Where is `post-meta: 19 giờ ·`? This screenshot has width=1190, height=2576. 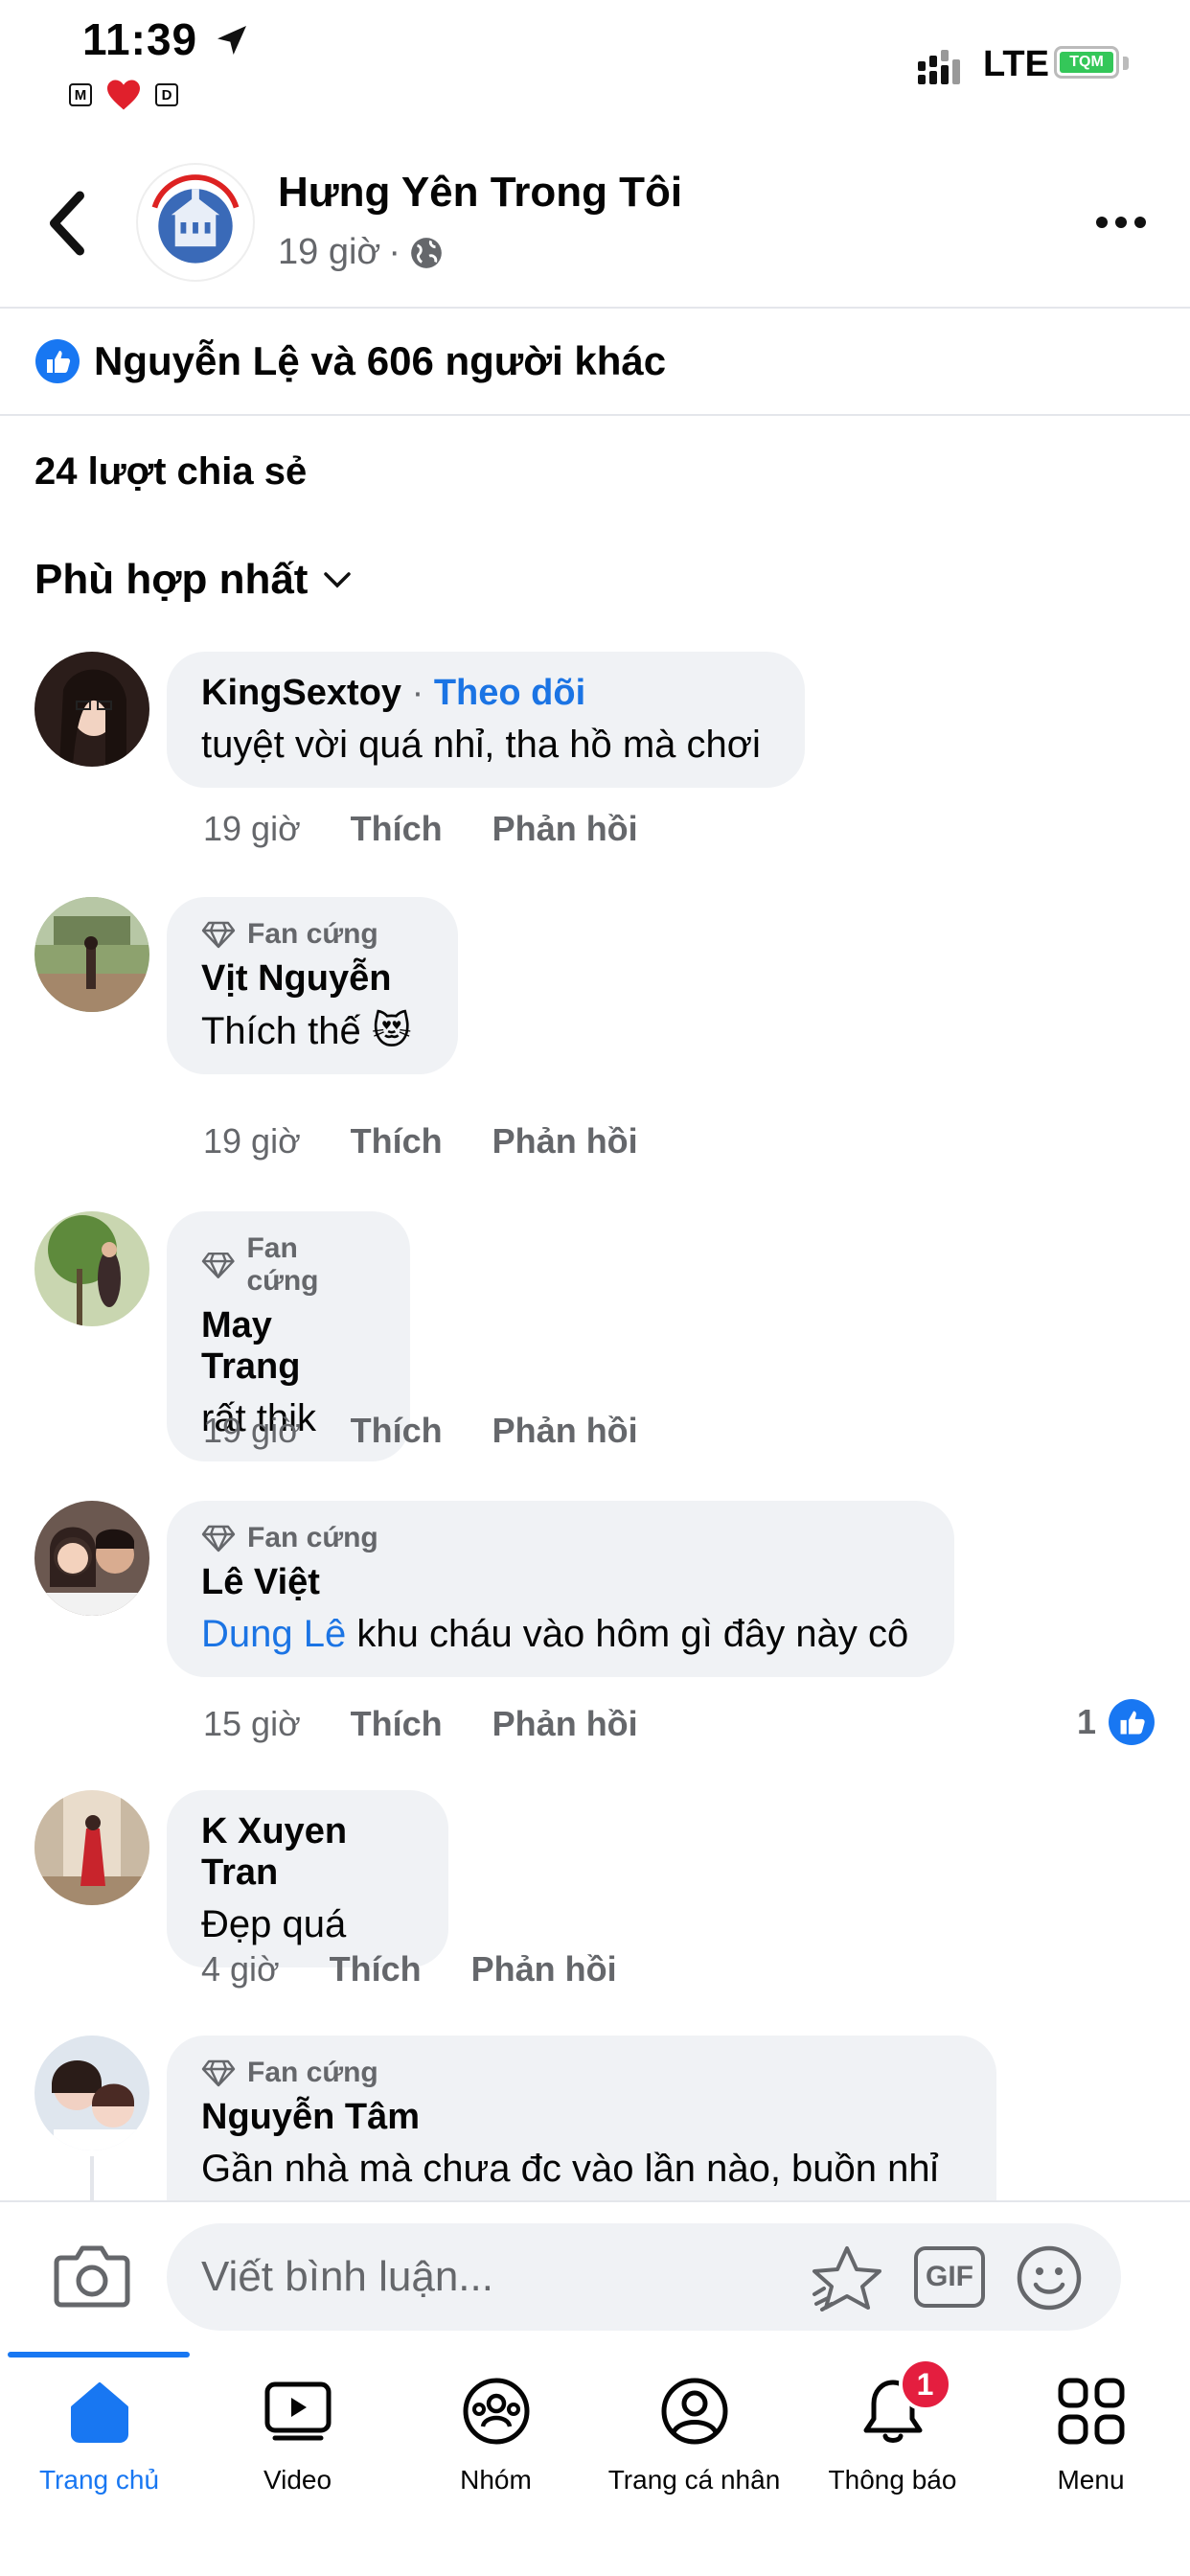
post-meta: 19 giờ · is located at coordinates (362, 252).